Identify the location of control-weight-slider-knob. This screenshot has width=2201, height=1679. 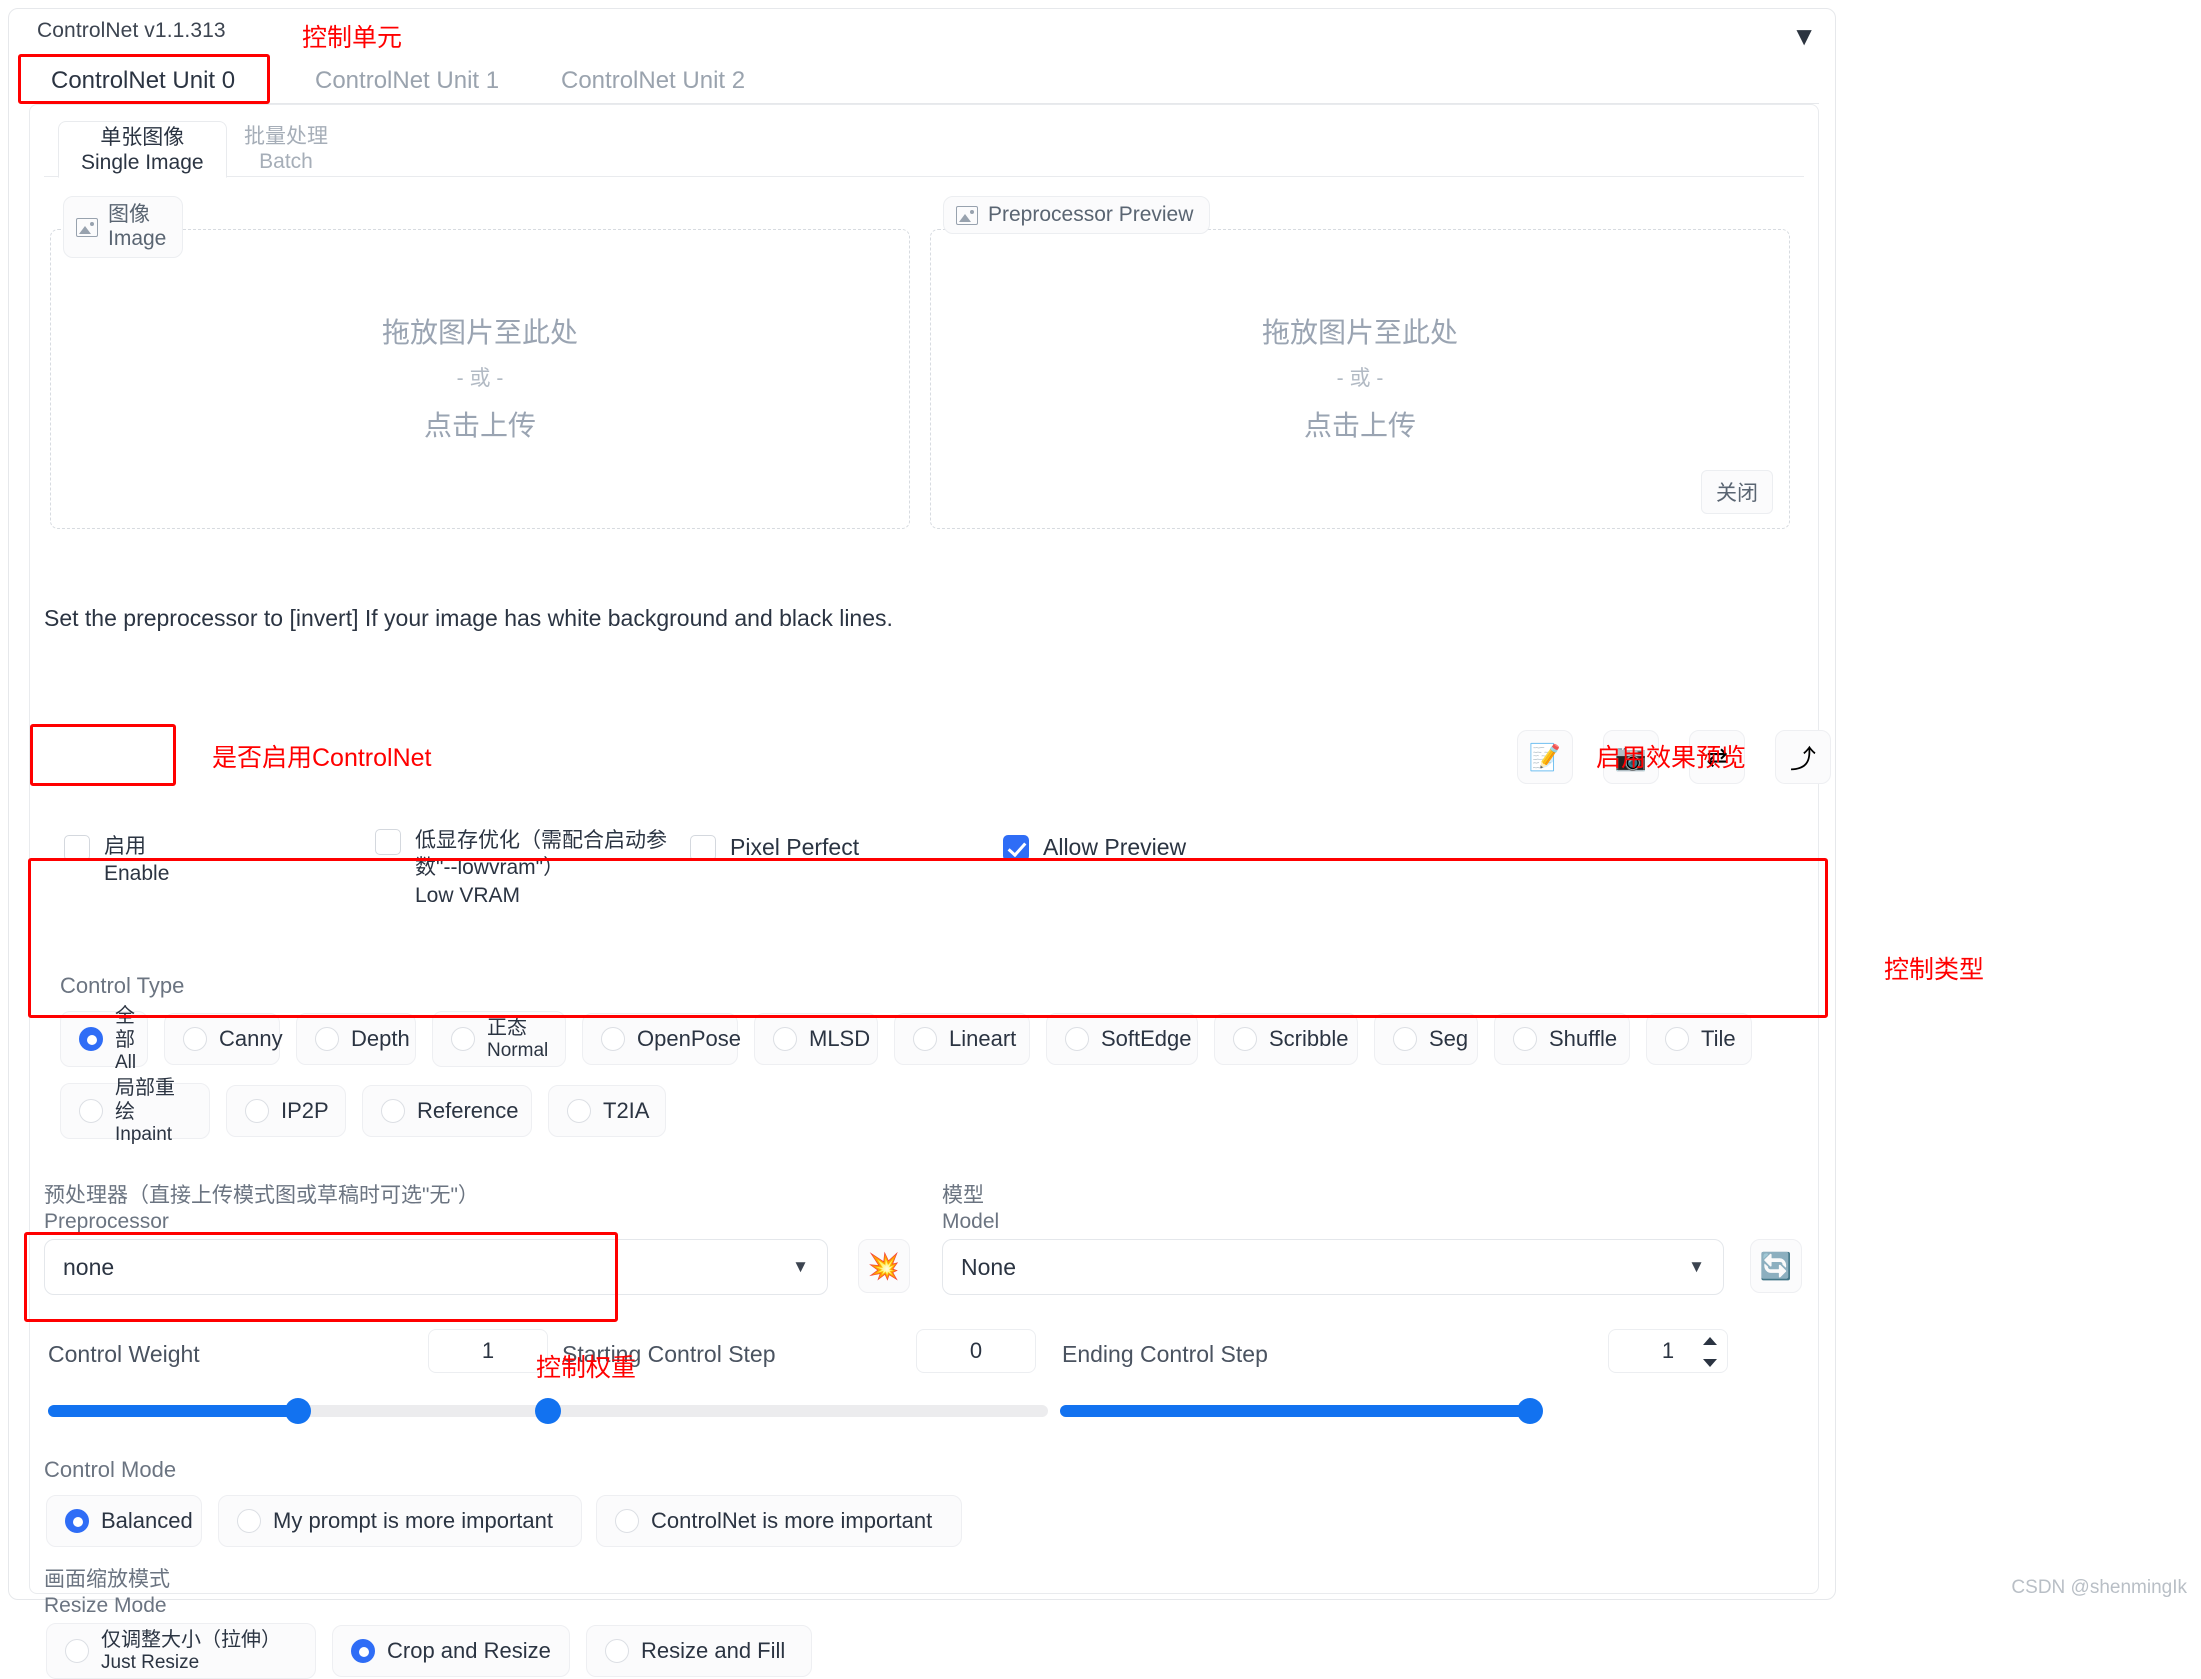
(298, 1411).